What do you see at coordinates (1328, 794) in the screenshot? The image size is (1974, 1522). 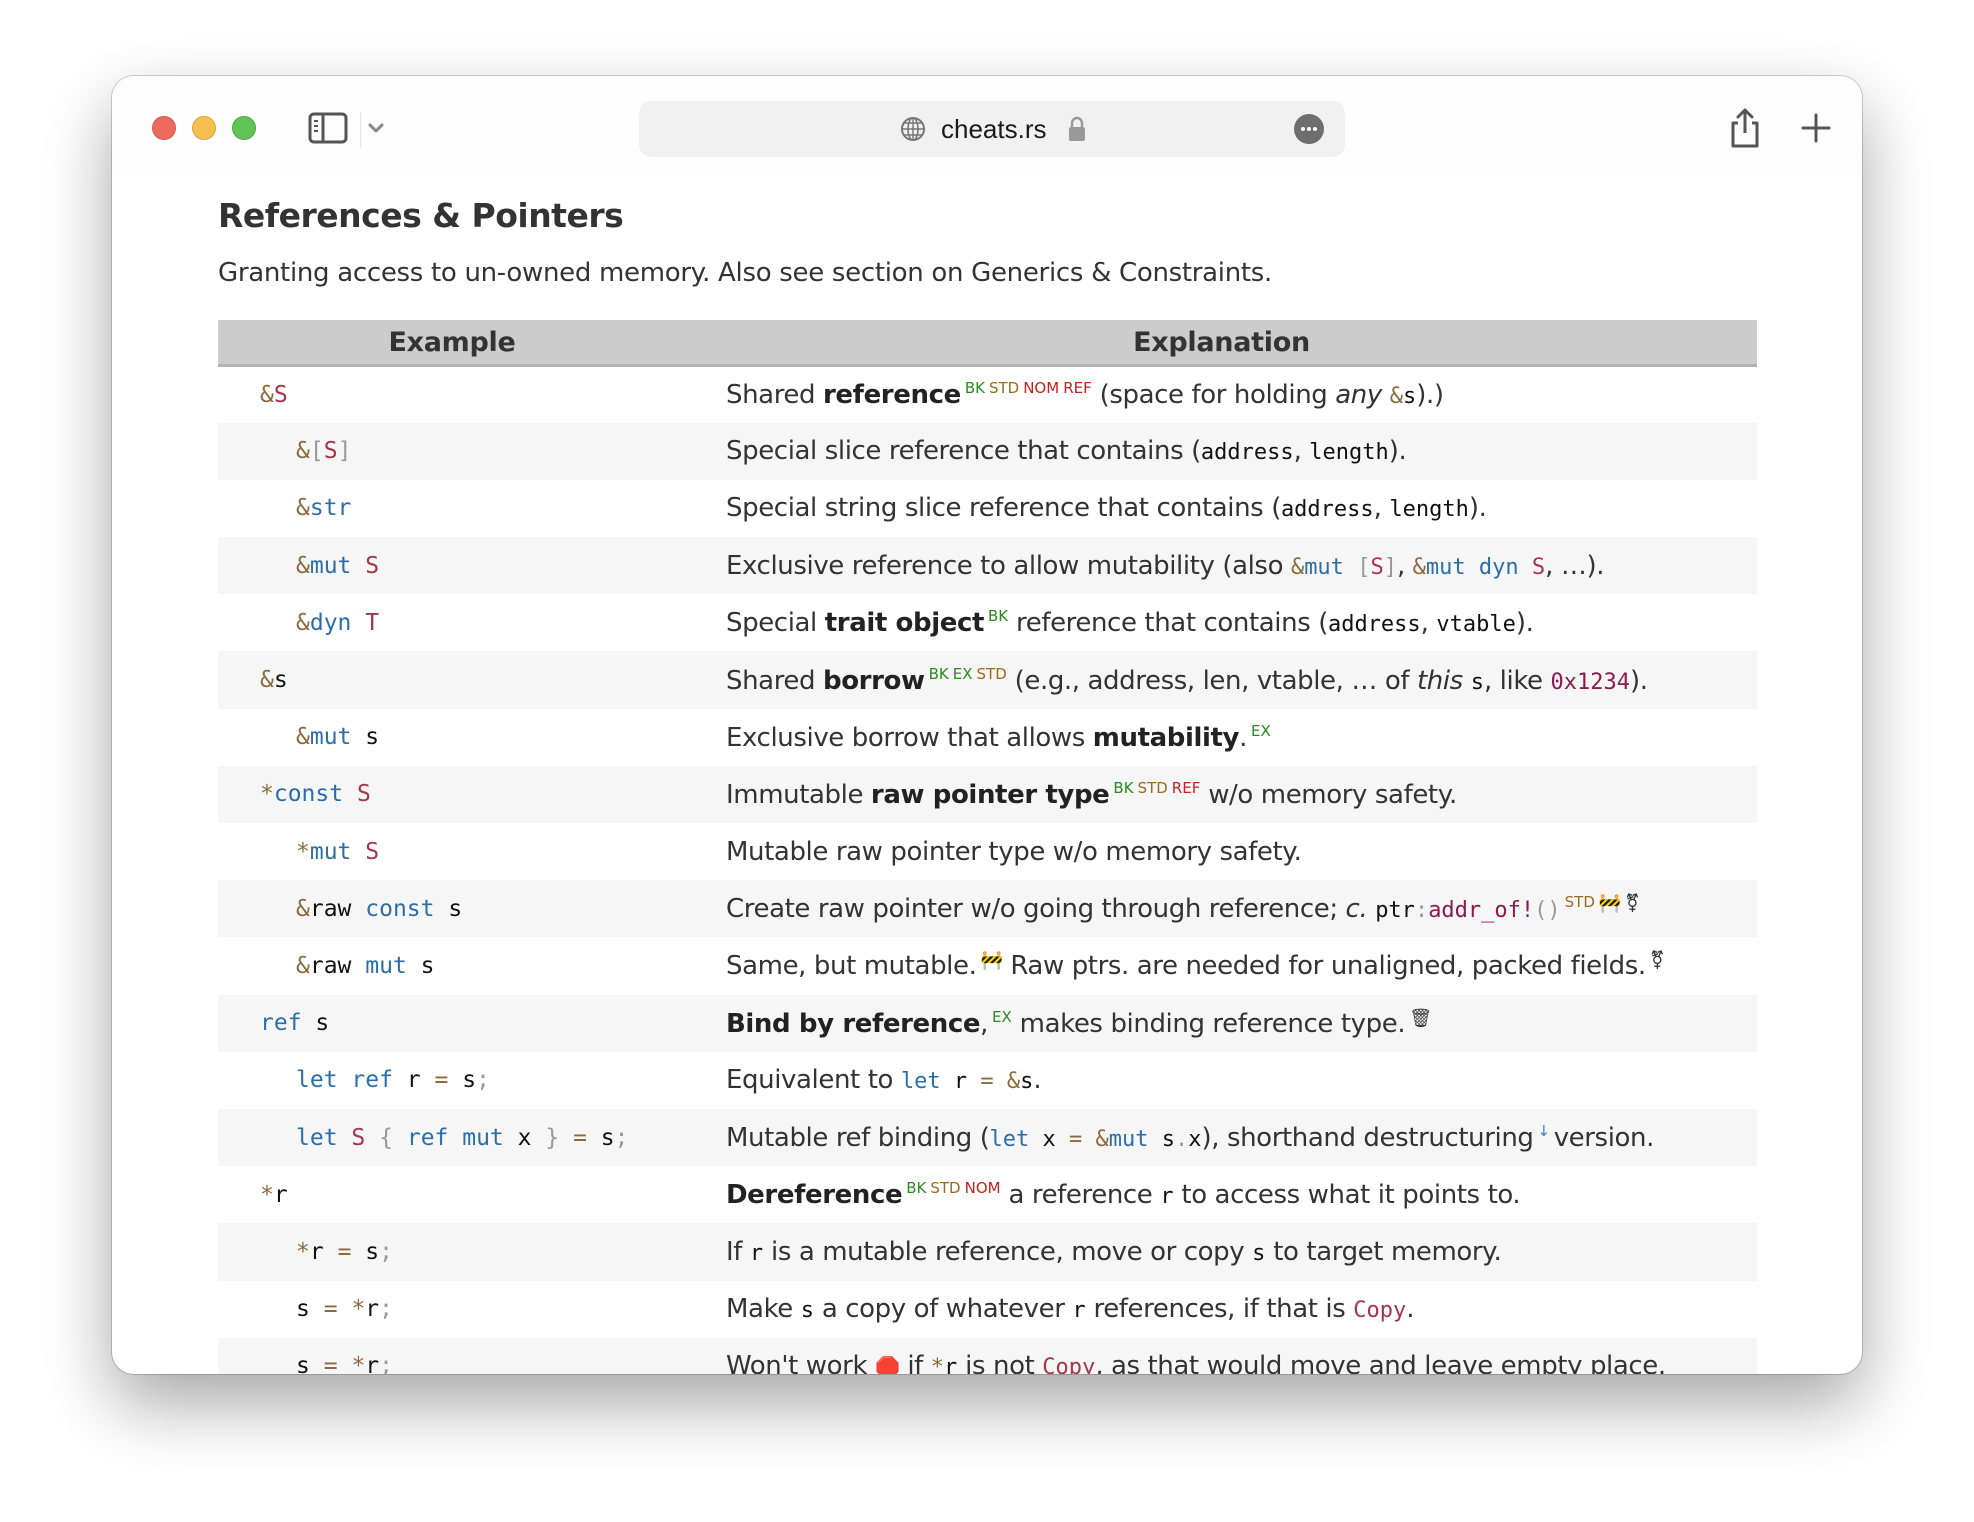 I see `explanation-text: w/o memory safety.` at bounding box center [1328, 794].